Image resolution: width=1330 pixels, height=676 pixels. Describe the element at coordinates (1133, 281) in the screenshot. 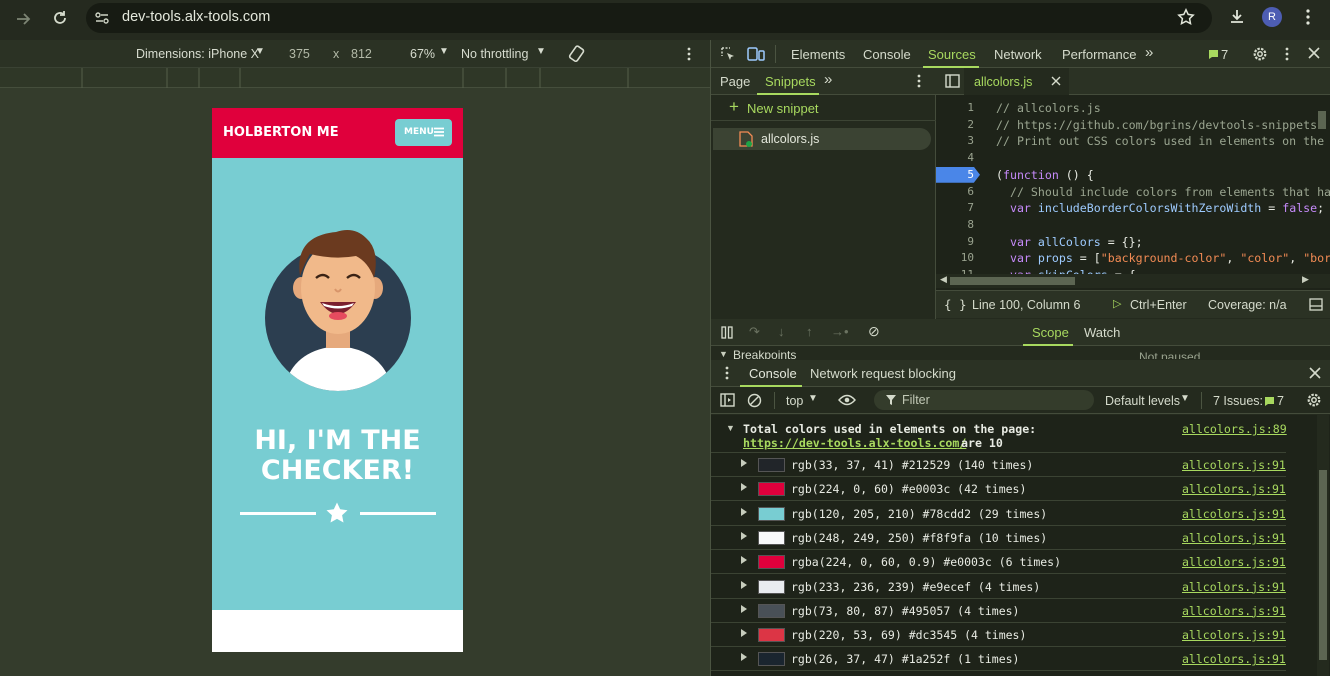

I see `editor-hscrollbar: ◀ ▶` at that location.